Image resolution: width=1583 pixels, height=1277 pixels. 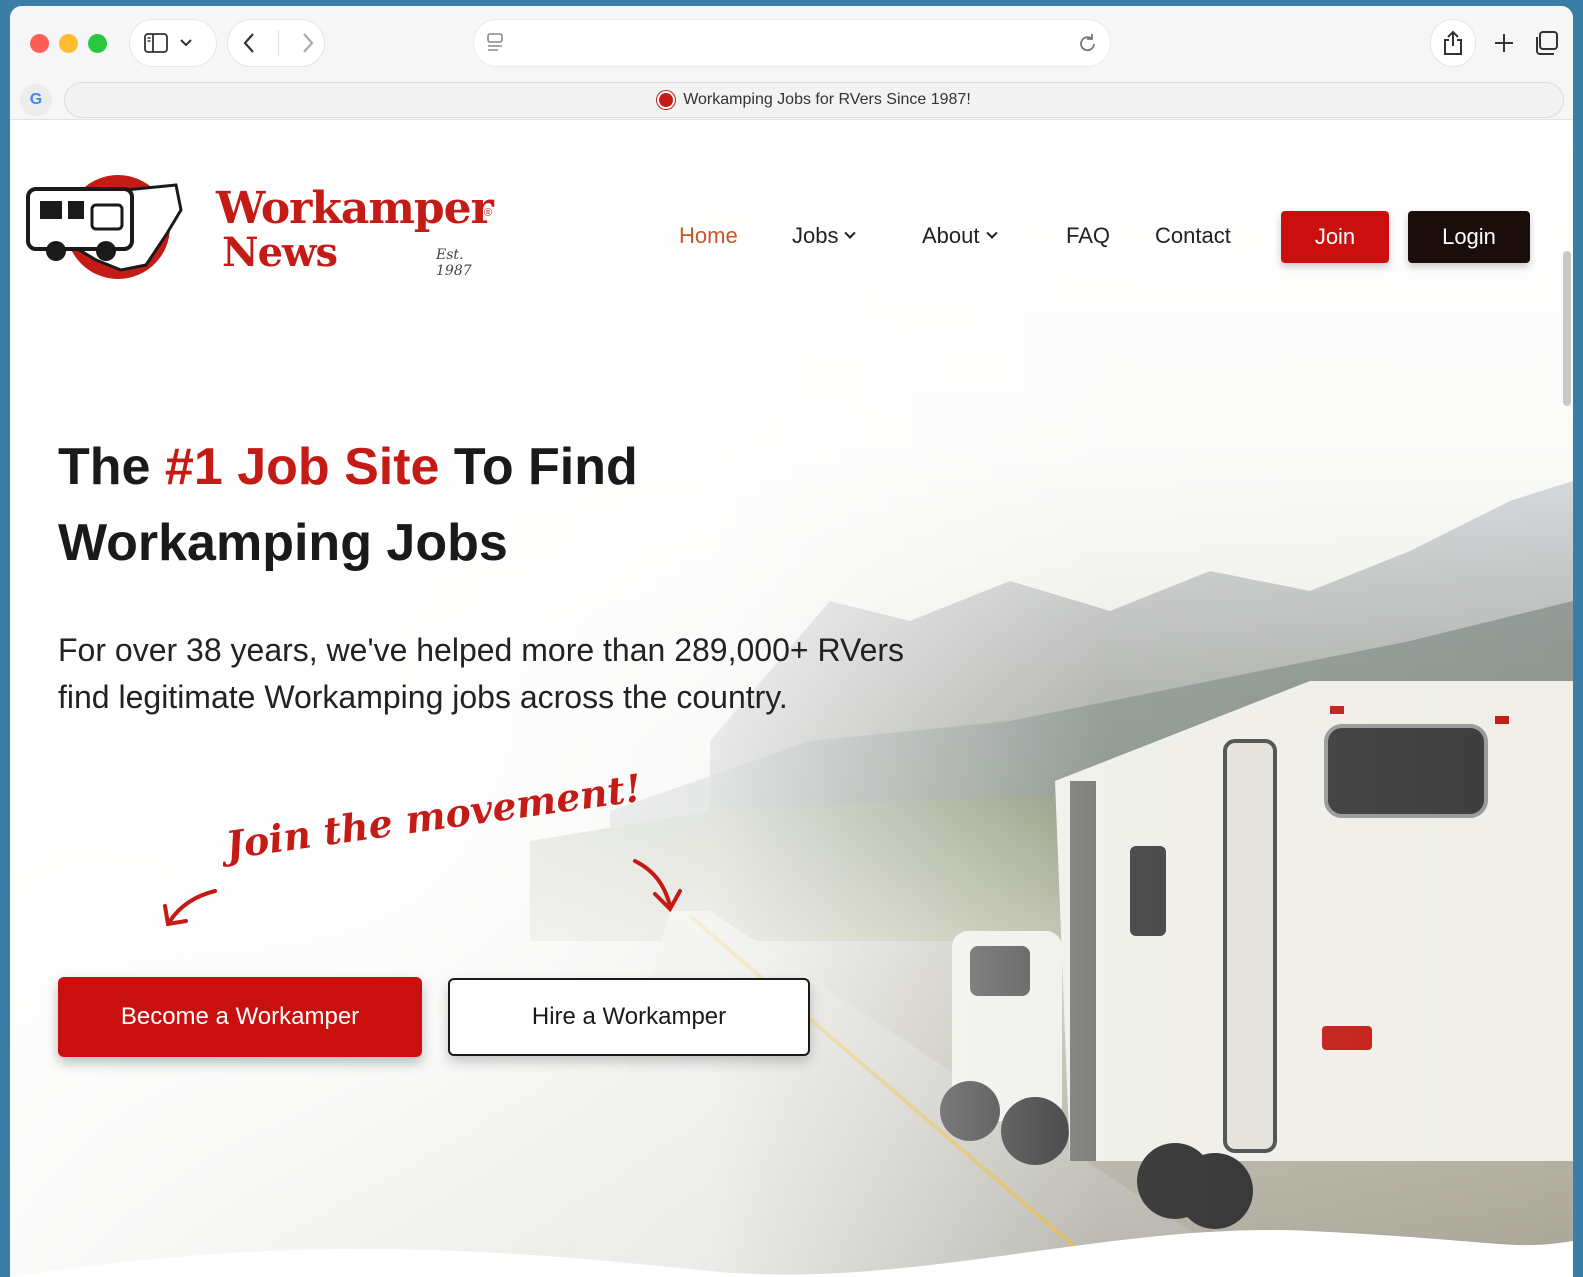 What do you see at coordinates (39, 43) in the screenshot?
I see `close-window-button` at bounding box center [39, 43].